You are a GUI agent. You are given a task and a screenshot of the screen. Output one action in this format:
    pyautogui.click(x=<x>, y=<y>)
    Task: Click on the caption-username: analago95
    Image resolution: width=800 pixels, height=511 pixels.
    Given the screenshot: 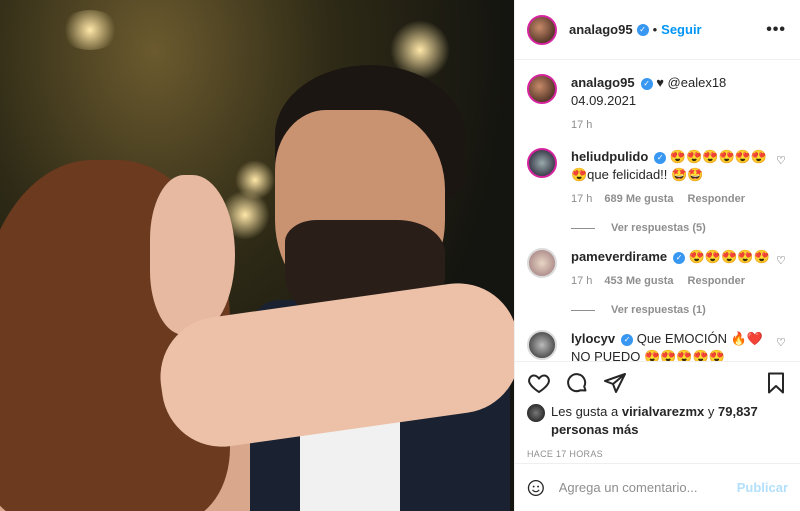 What is the action you would take?
    pyautogui.click(x=603, y=82)
    